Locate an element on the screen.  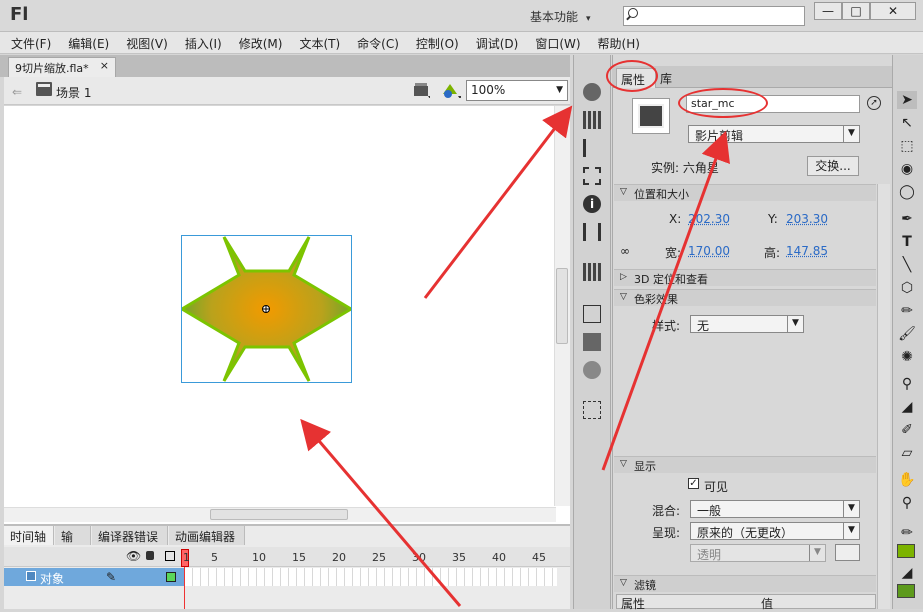
motion-presets-icon is located at coordinates (592, 370).